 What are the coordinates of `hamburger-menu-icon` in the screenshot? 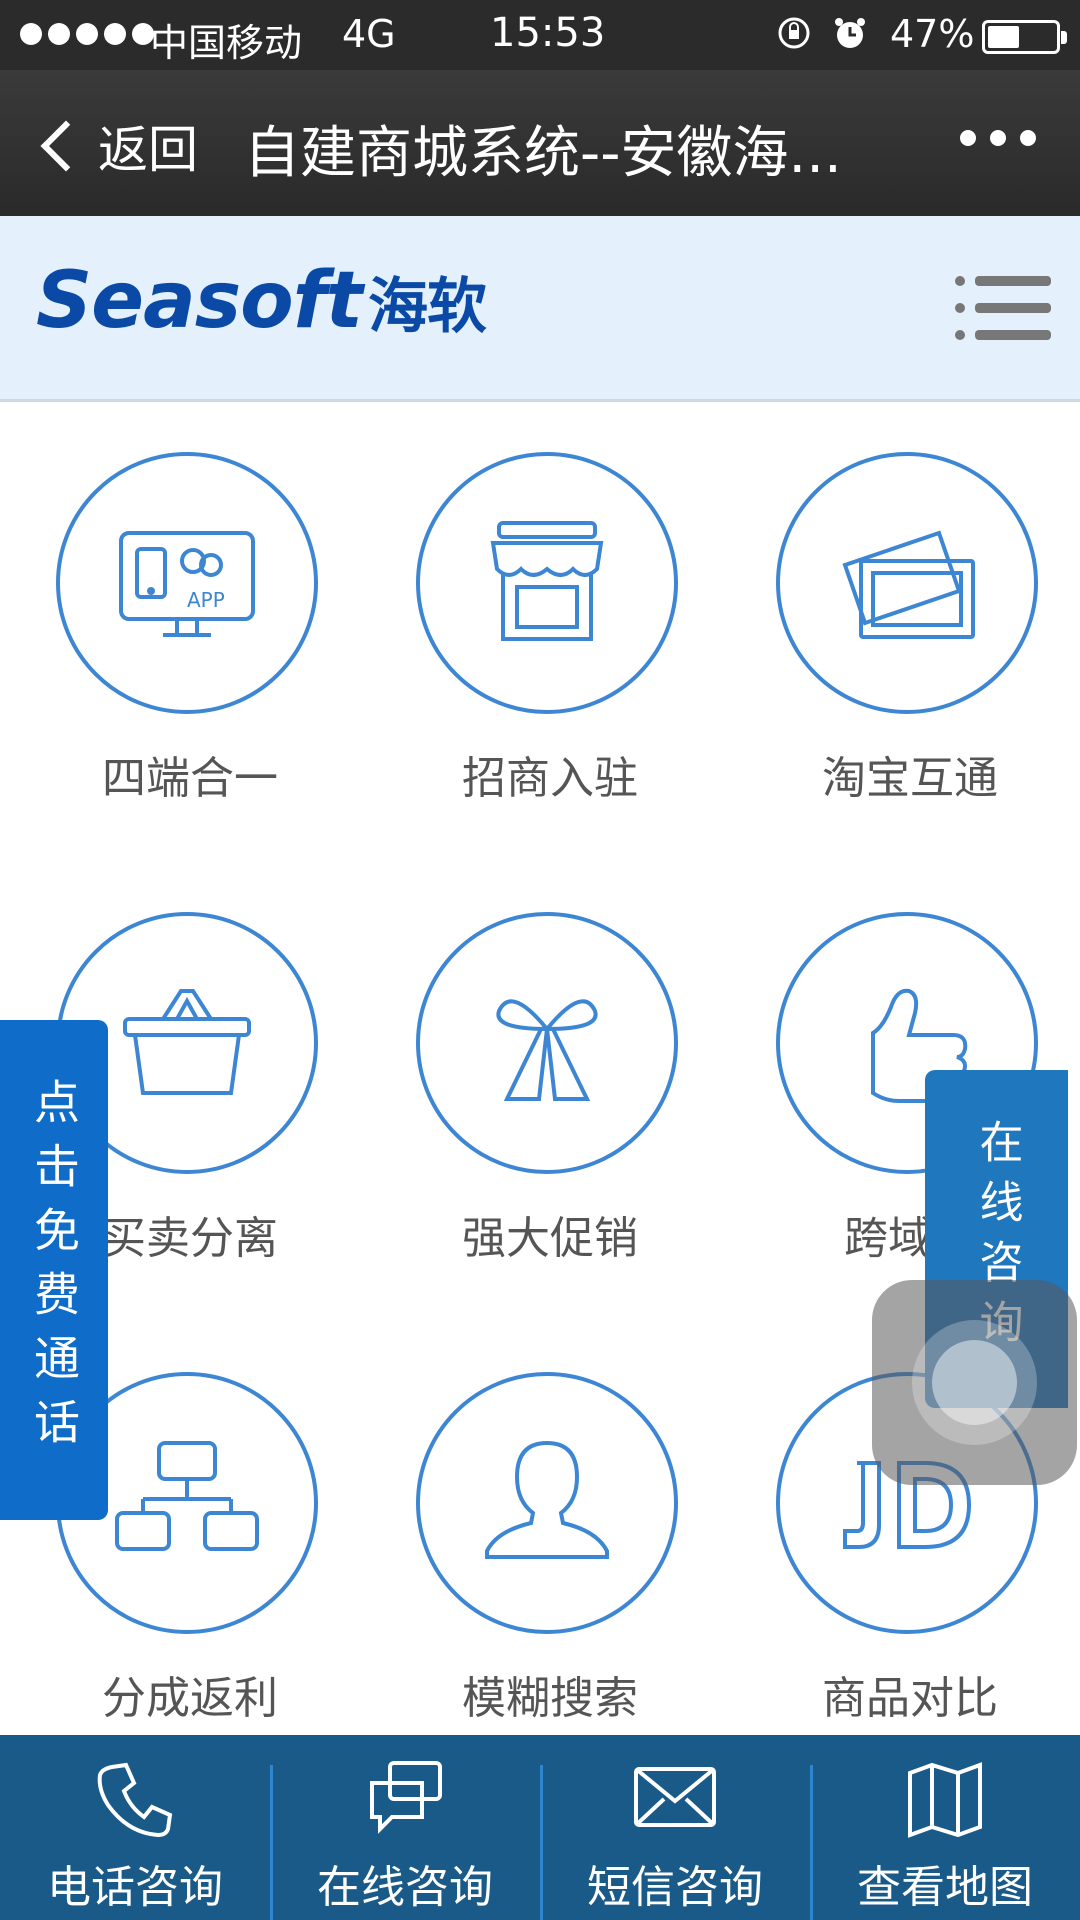 It's located at (1003, 308).